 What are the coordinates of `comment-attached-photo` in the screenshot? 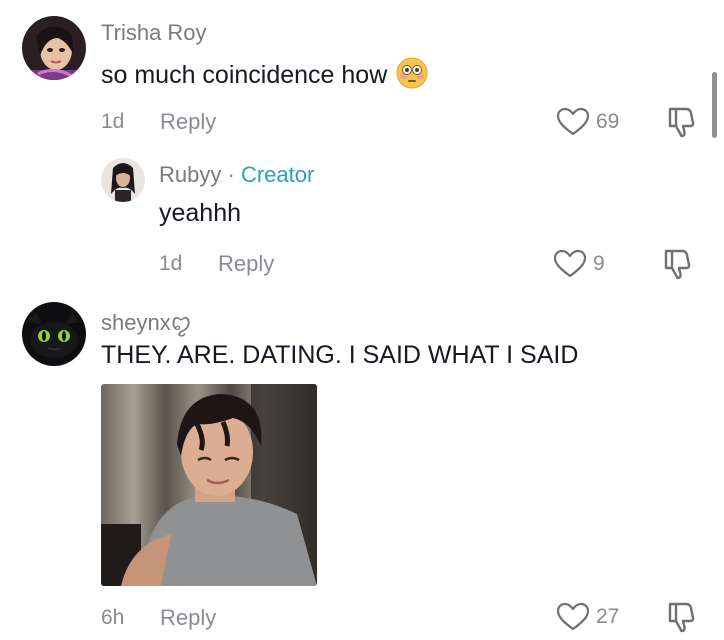 It's located at (209, 485).